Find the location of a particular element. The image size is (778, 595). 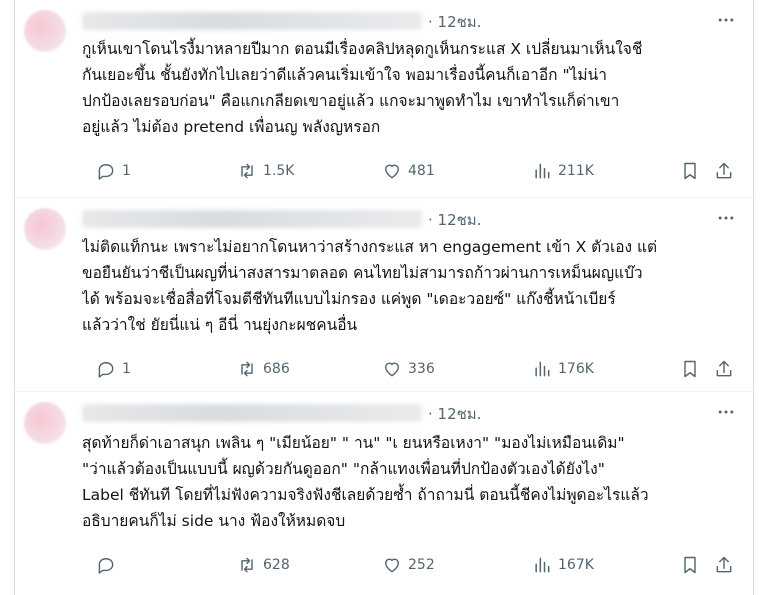

repost-button: 1.5K is located at coordinates (265, 171).